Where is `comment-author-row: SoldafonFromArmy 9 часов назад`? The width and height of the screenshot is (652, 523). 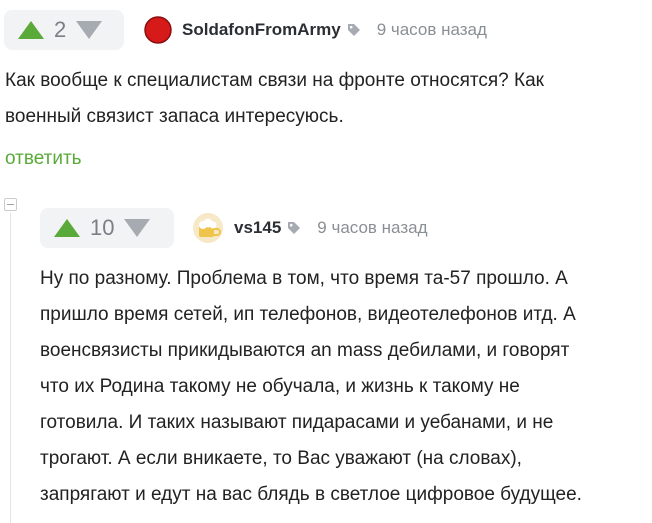
comment-author-row: SoldafonFromArmy 9 часов назад is located at coordinates (315, 30).